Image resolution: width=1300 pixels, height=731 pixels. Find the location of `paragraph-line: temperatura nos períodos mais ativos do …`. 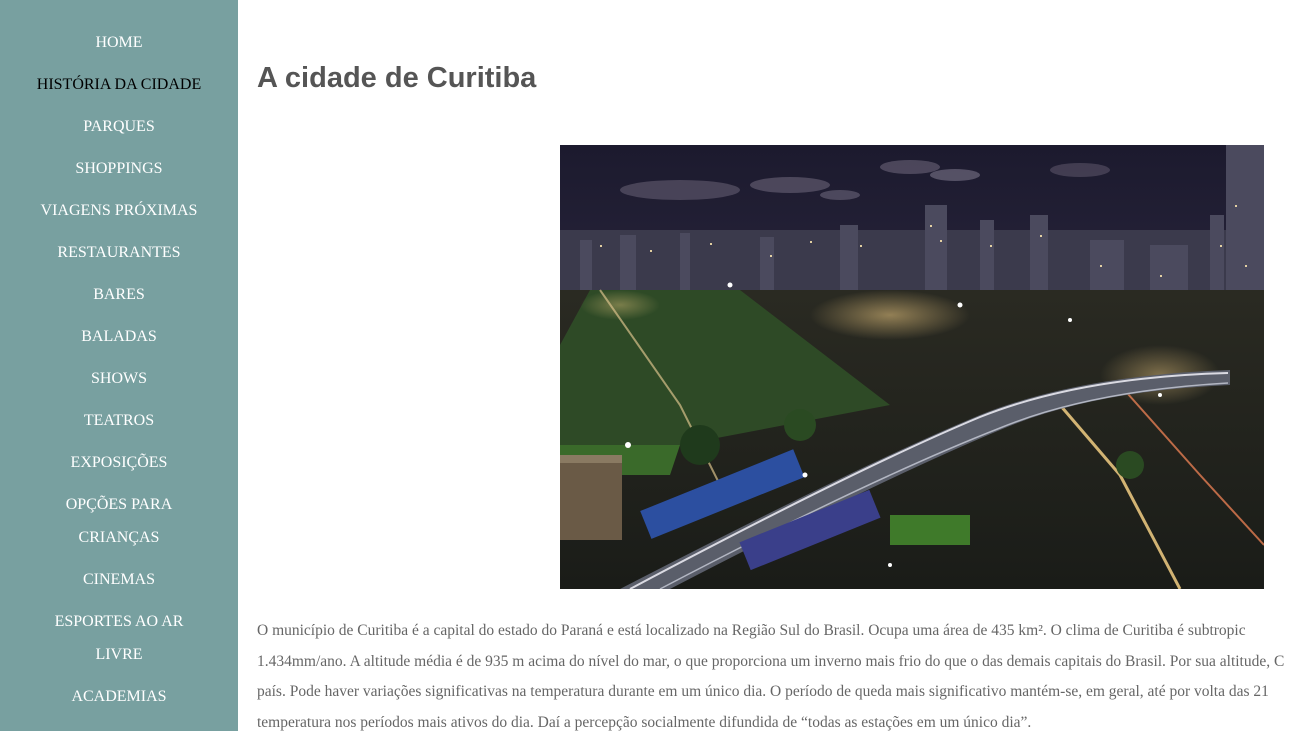

paragraph-line: temperatura nos períodos mais ativos do … is located at coordinates (644, 722).